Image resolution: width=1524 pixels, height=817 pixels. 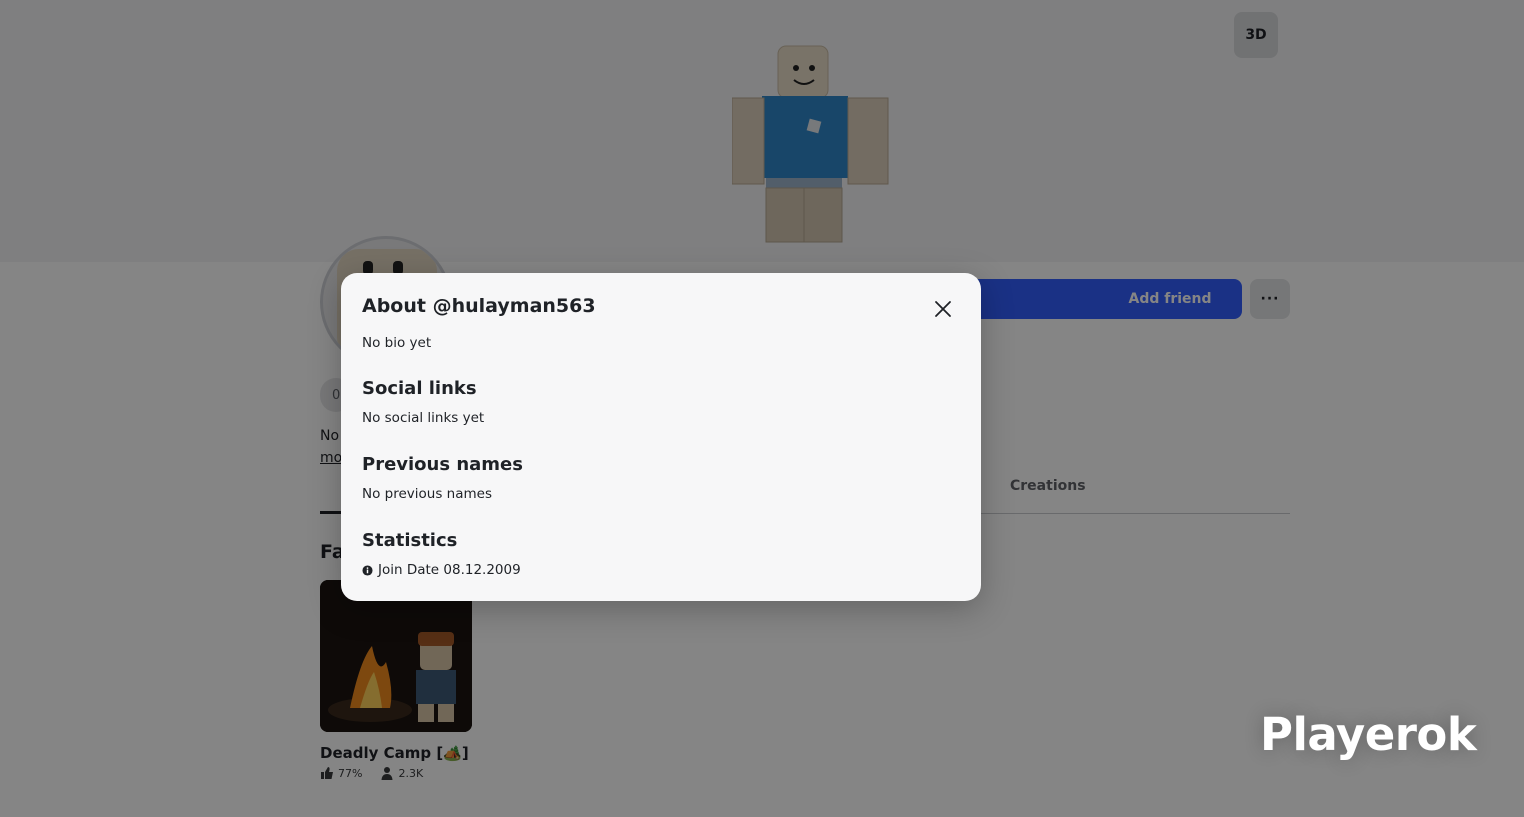 I want to click on info-icon, so click(x=367, y=570).